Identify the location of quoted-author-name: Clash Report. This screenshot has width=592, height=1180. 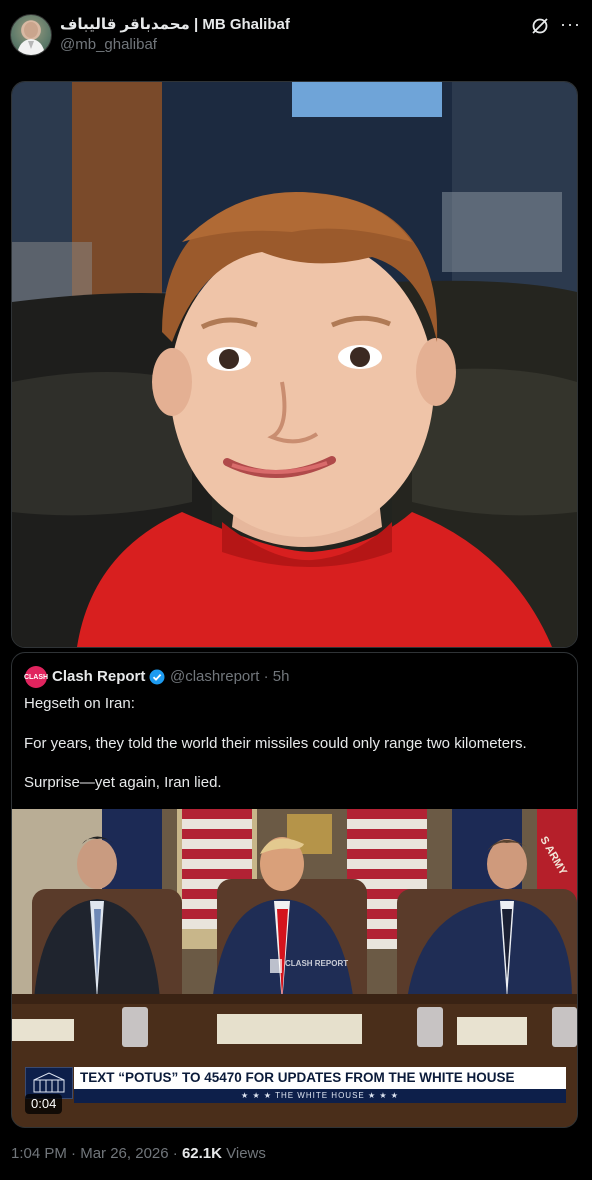
(98, 676).